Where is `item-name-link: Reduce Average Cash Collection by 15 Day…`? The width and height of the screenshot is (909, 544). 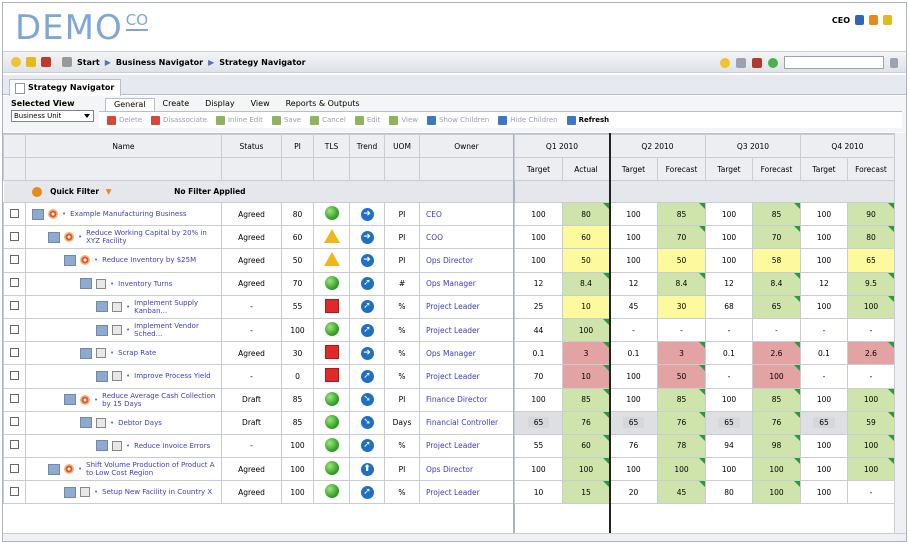
item-name-link: Reduce Average Cash Collection by 15 Day… is located at coordinates (160, 400).